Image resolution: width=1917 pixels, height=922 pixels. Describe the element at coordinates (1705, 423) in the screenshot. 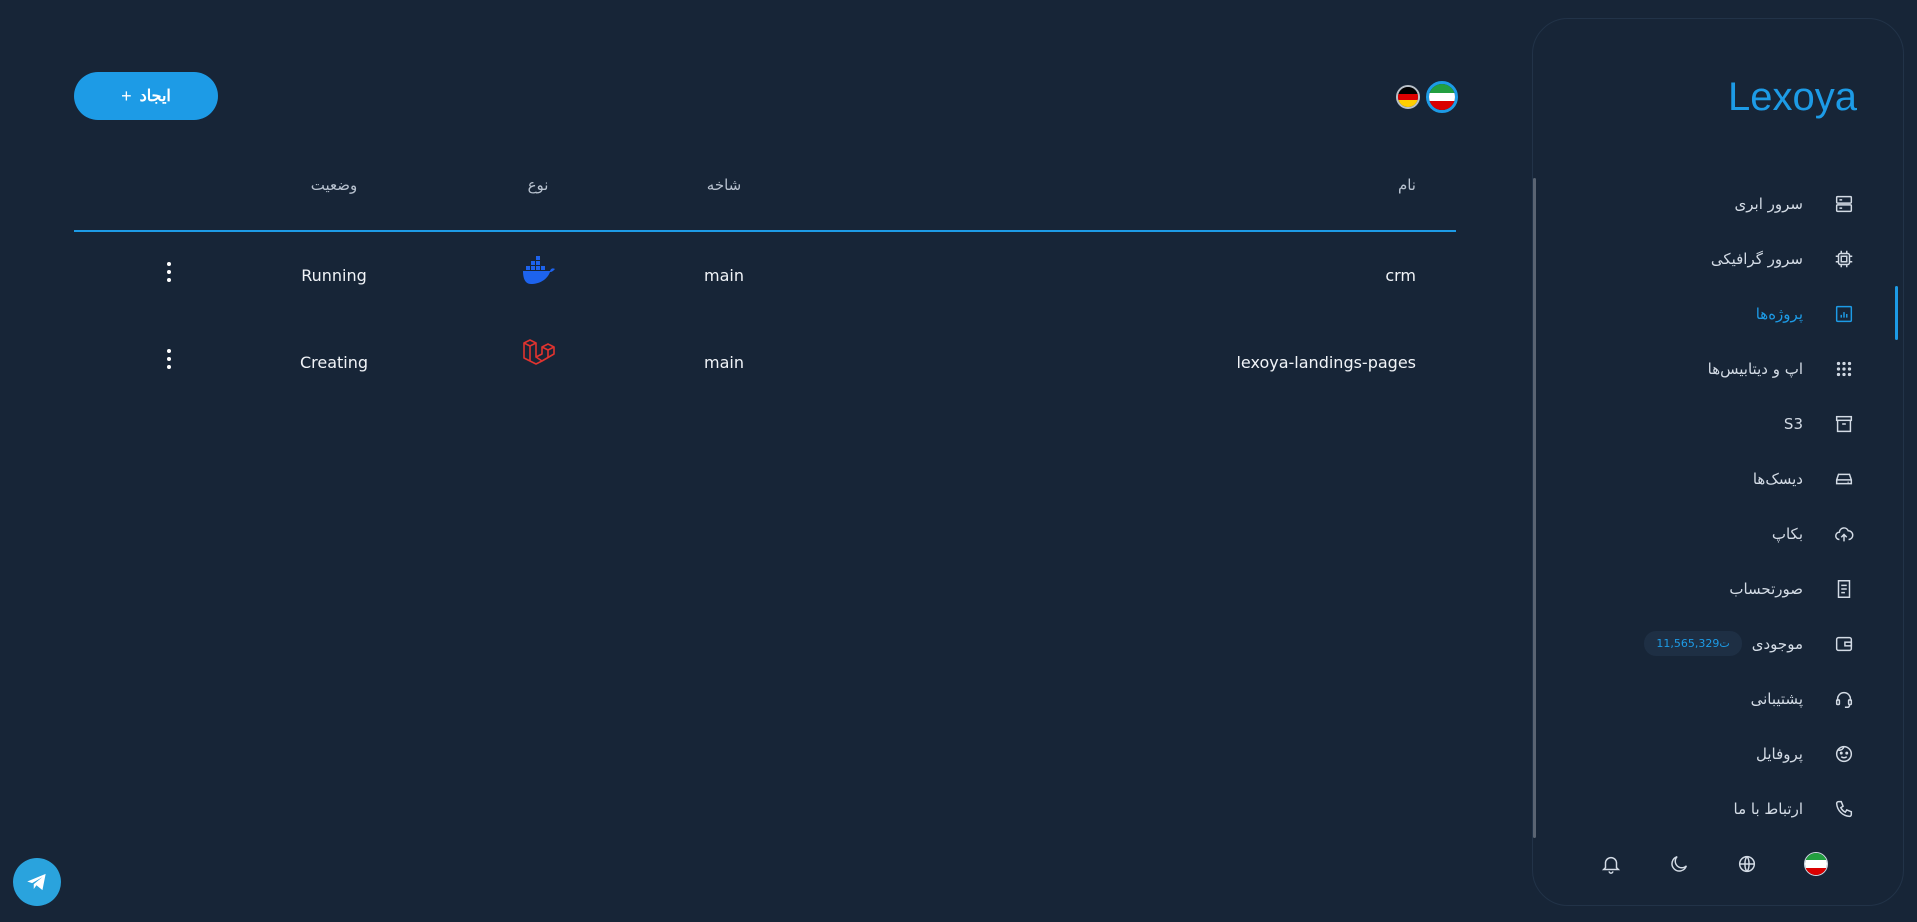

I see `sidebar-item-s3: S3` at that location.